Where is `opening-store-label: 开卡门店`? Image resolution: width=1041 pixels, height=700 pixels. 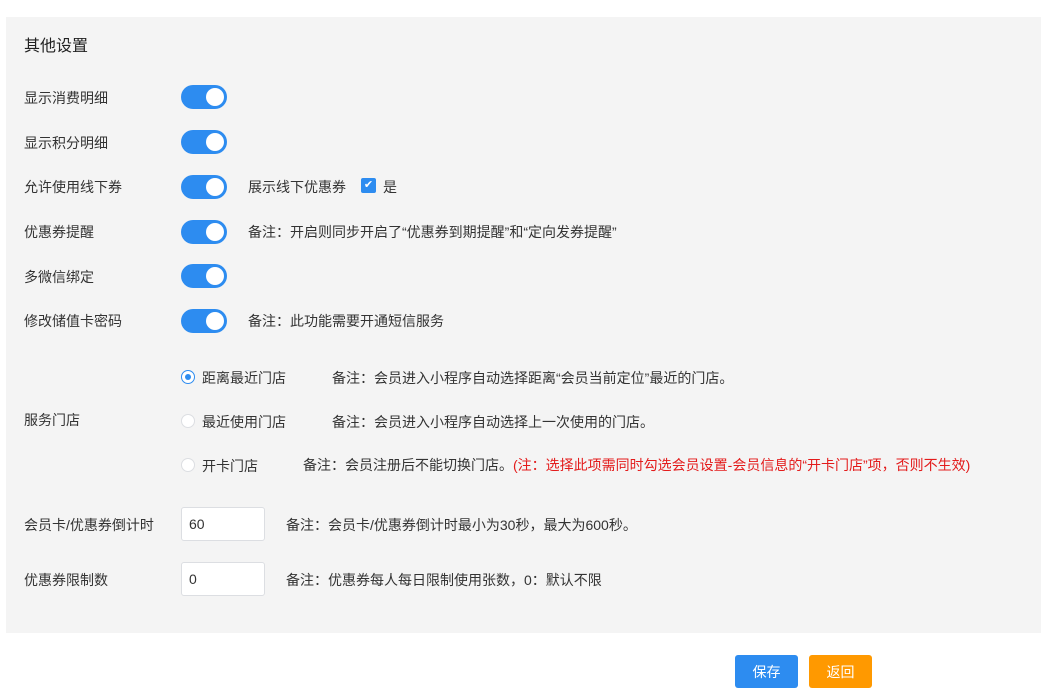
opening-store-label: 开卡门店 is located at coordinates (230, 466).